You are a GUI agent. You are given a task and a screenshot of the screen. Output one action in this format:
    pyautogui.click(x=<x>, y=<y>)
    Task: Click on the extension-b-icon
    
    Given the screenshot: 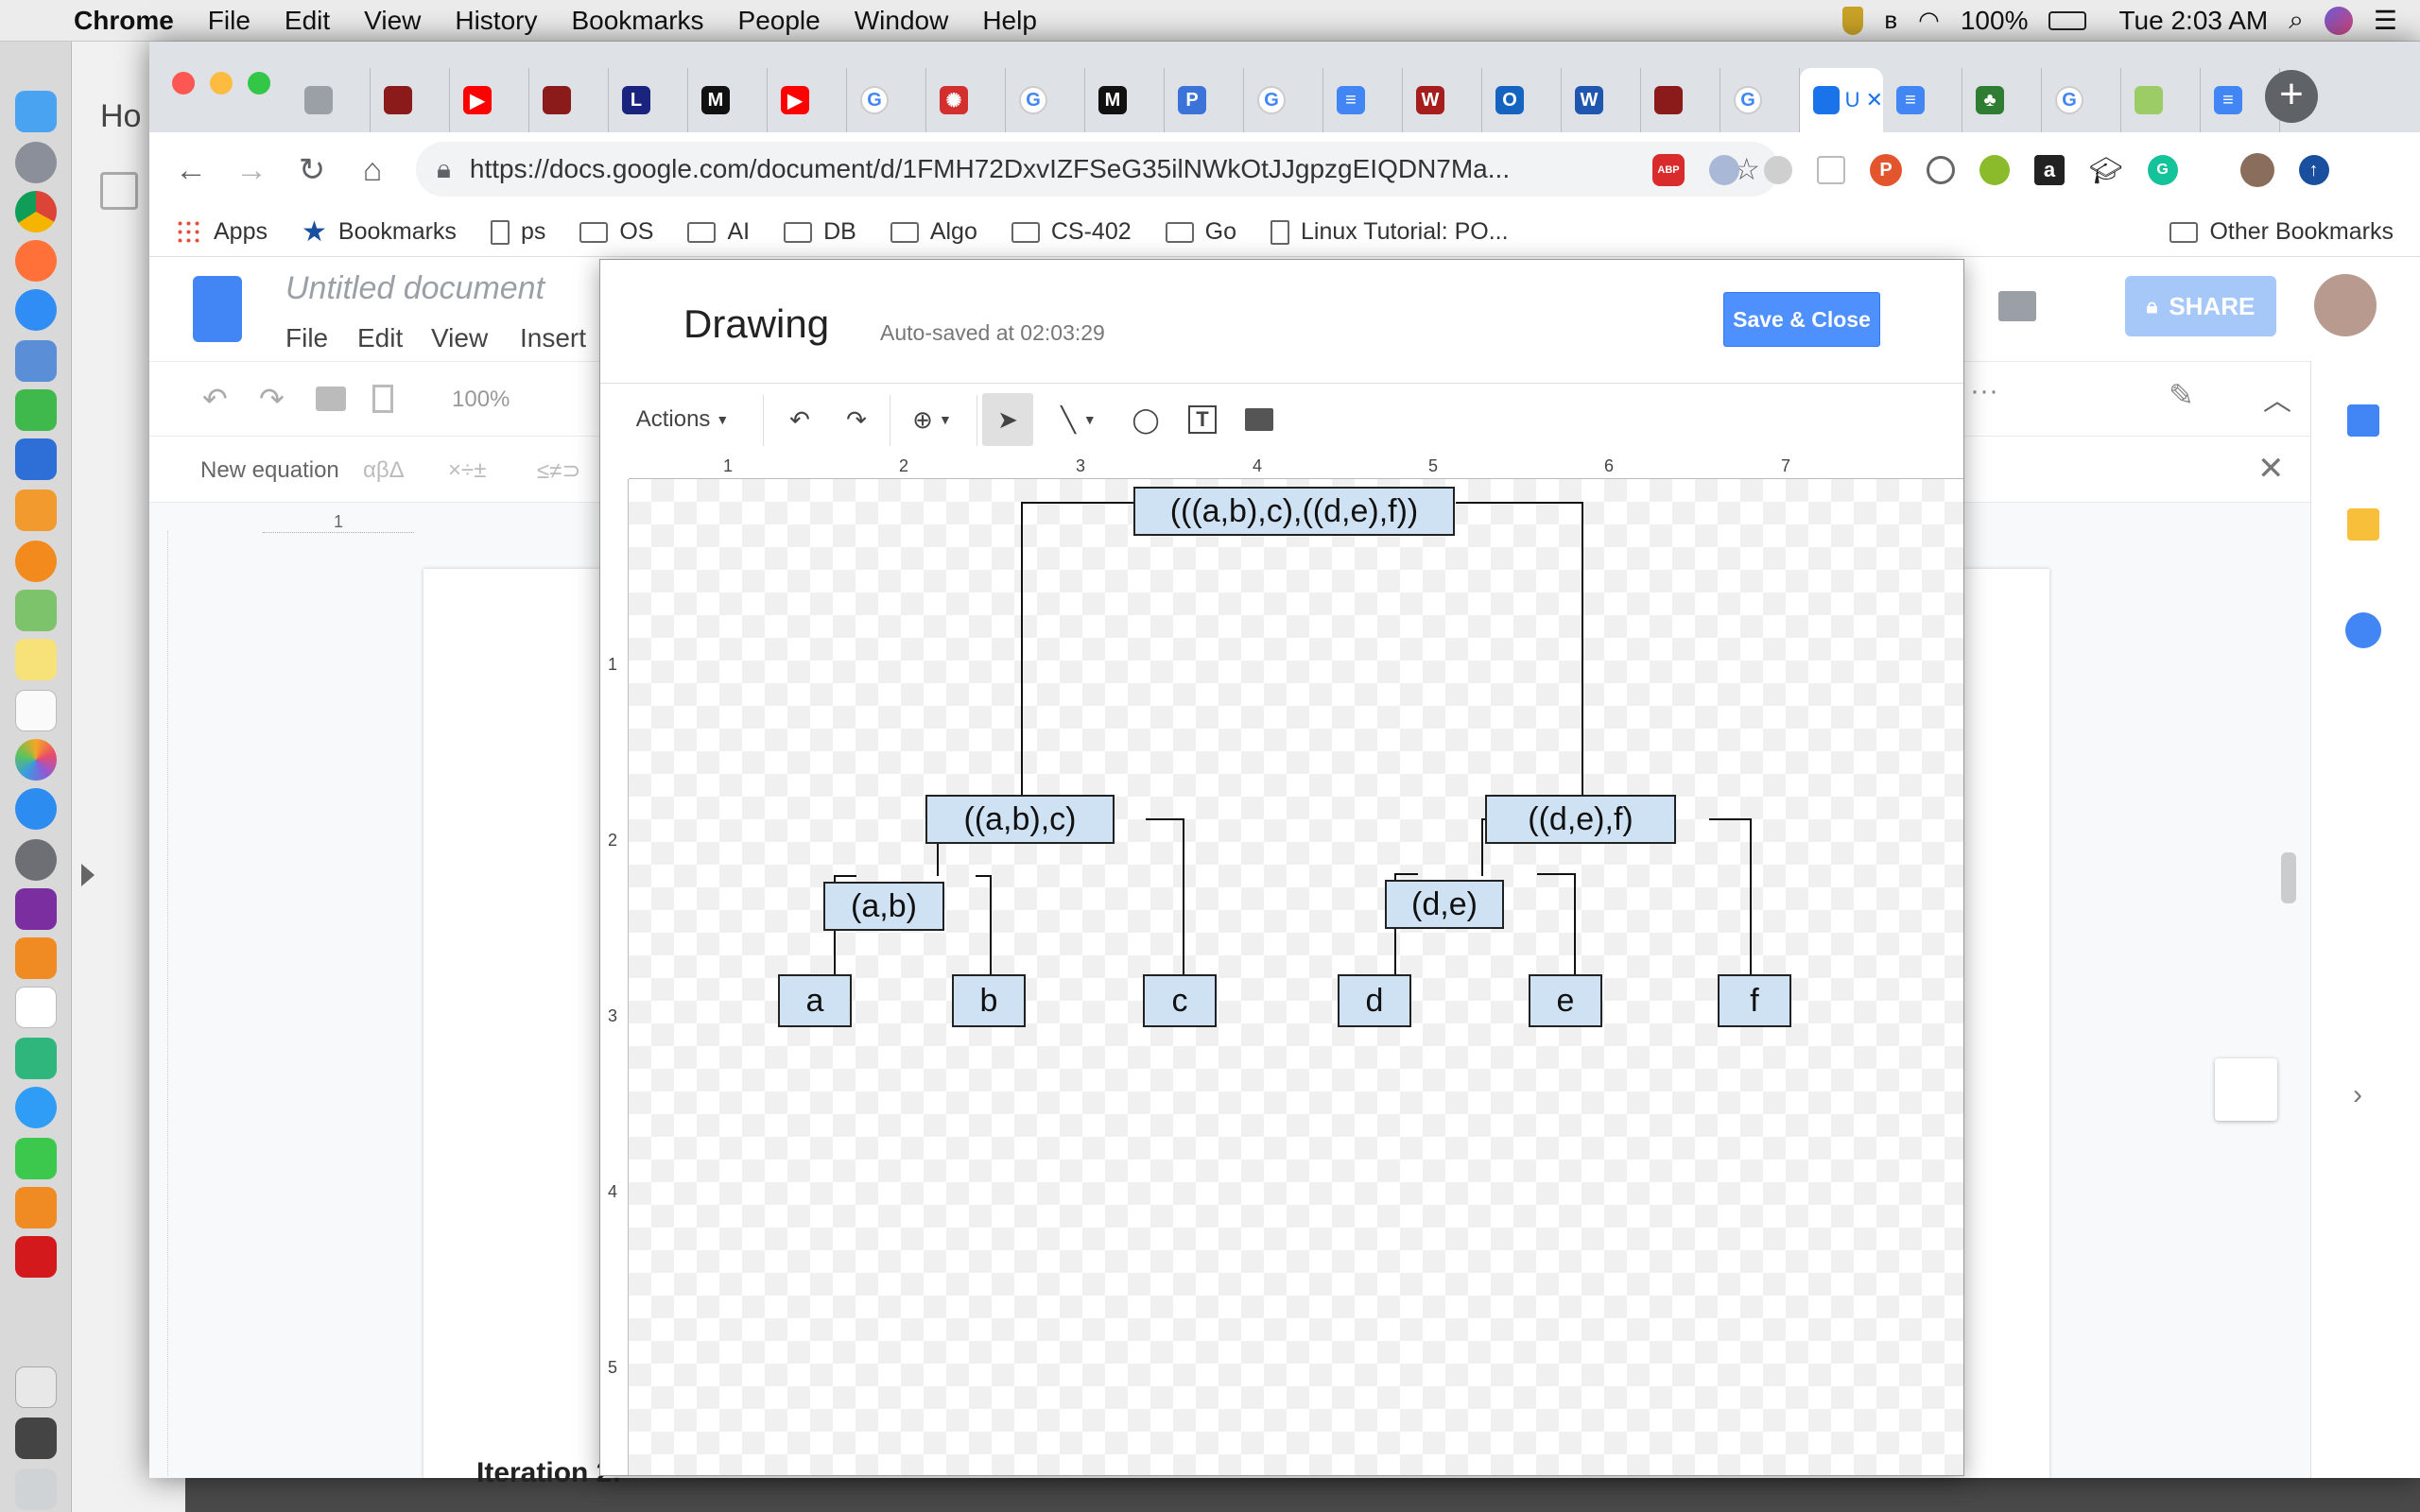 What is the action you would take?
    pyautogui.click(x=1831, y=170)
    